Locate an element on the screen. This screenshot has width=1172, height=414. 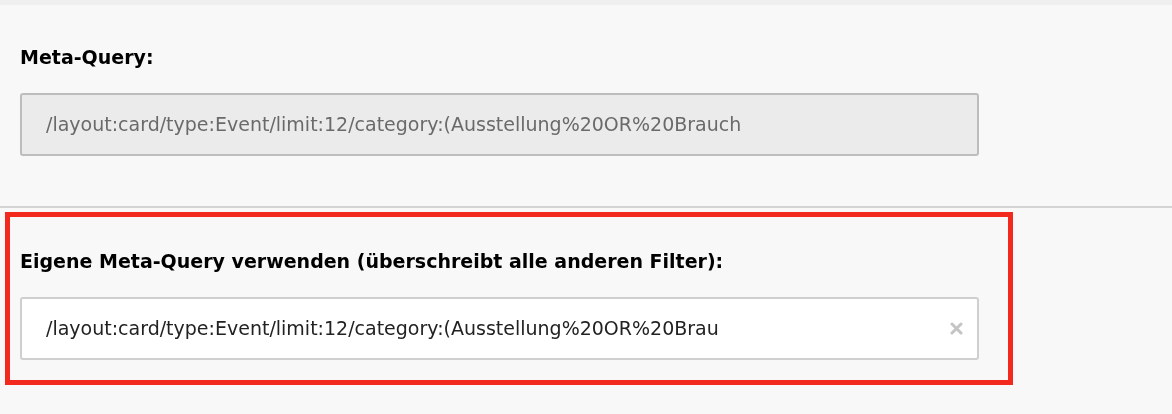
field-label: Meta-Query: is located at coordinates (87, 57).